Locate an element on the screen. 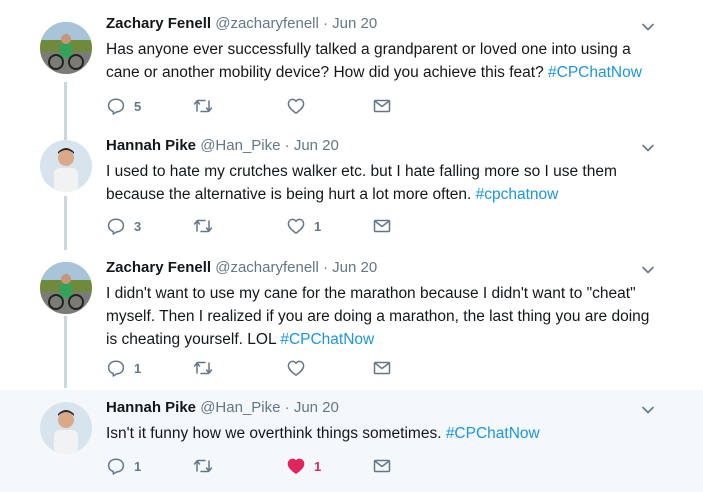 The width and height of the screenshot is (703, 492). reply-count: 5 is located at coordinates (138, 106).